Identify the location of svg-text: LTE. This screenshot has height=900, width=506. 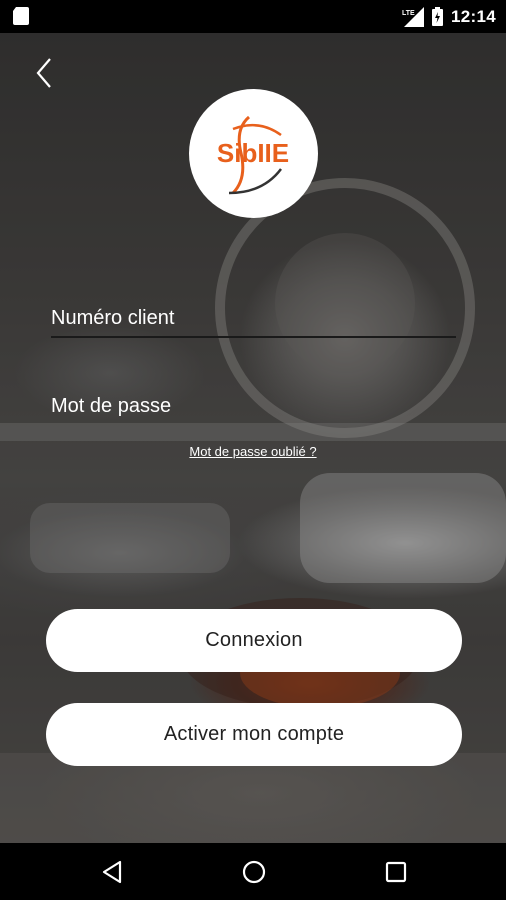
(408, 13).